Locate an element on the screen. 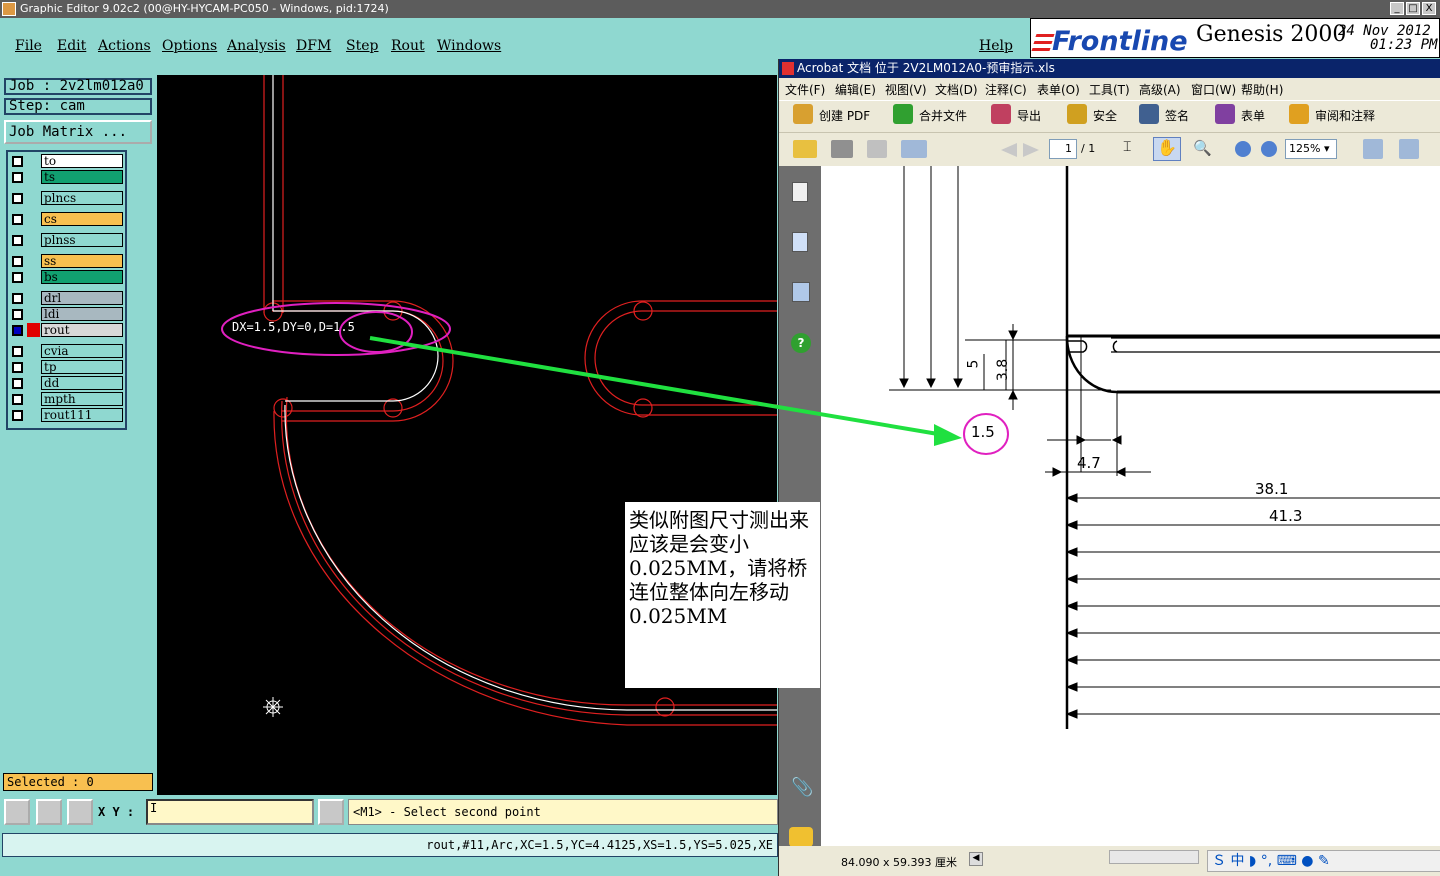 This screenshot has width=1440, height=876. toolbar-button-label: 签名 is located at coordinates (1177, 115).